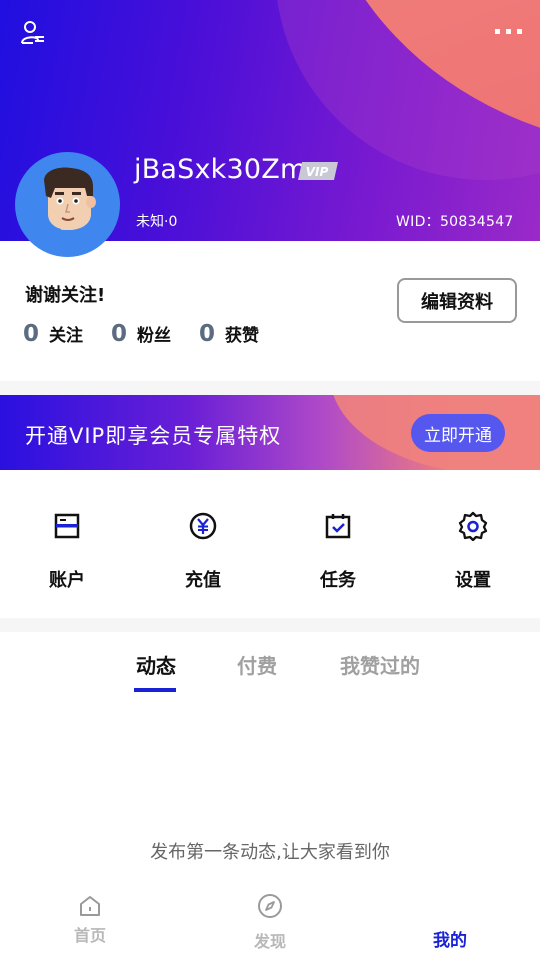 The width and height of the screenshot is (540, 960). I want to click on nav-label: 首页, so click(89, 935).